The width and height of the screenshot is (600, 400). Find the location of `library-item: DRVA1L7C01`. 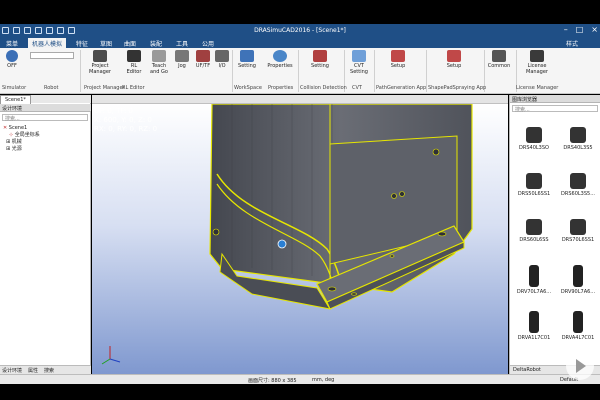

library-item: DRVA1L7C01 is located at coordinates (534, 326).